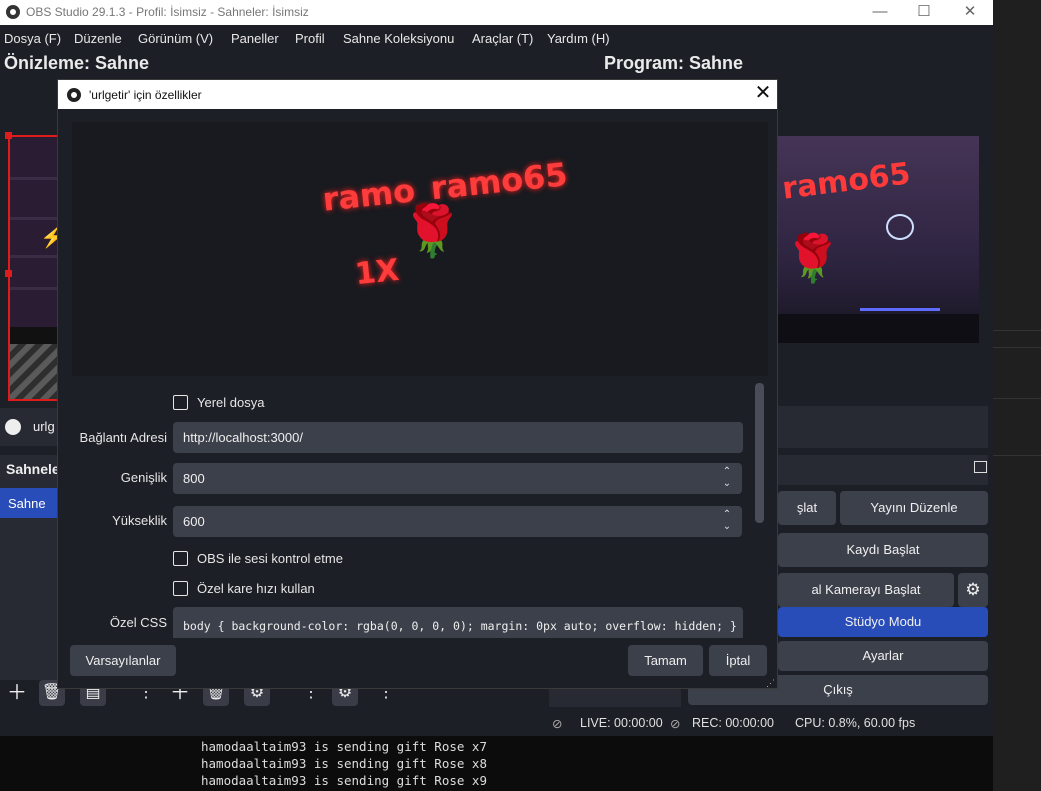 The width and height of the screenshot is (1041, 791). What do you see at coordinates (914, 508) in the screenshot?
I see `edit-stream-button: Yayını Düzenle` at bounding box center [914, 508].